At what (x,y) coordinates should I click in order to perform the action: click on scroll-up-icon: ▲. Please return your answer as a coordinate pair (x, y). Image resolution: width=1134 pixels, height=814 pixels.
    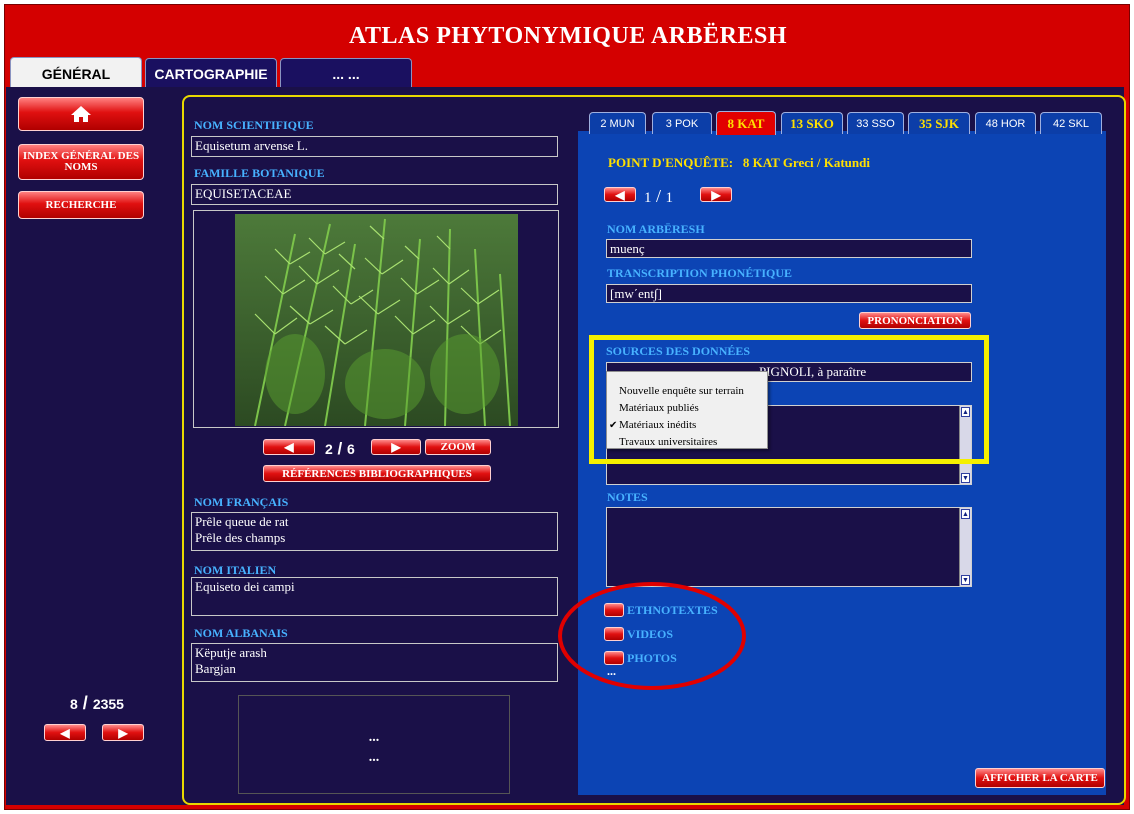
    Looking at the image, I should click on (965, 514).